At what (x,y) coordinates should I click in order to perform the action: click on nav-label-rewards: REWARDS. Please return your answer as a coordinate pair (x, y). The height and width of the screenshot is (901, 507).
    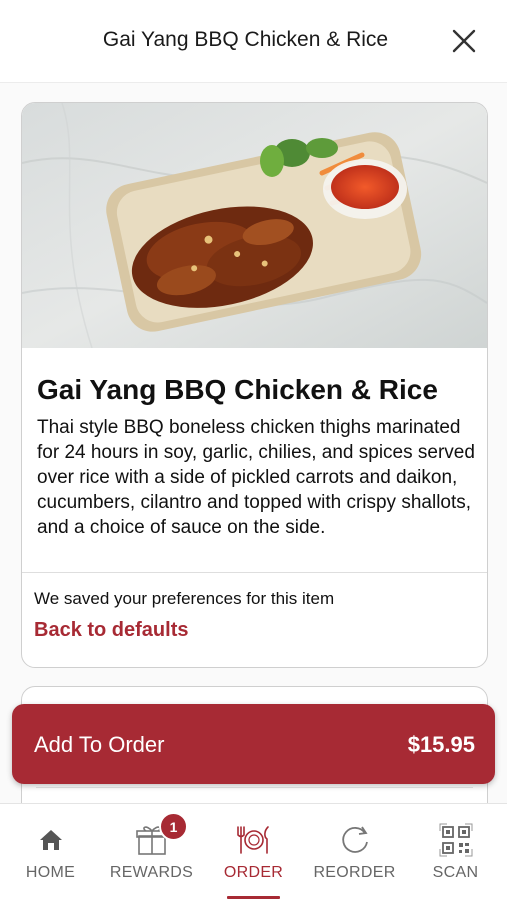
    Looking at the image, I should click on (151, 872).